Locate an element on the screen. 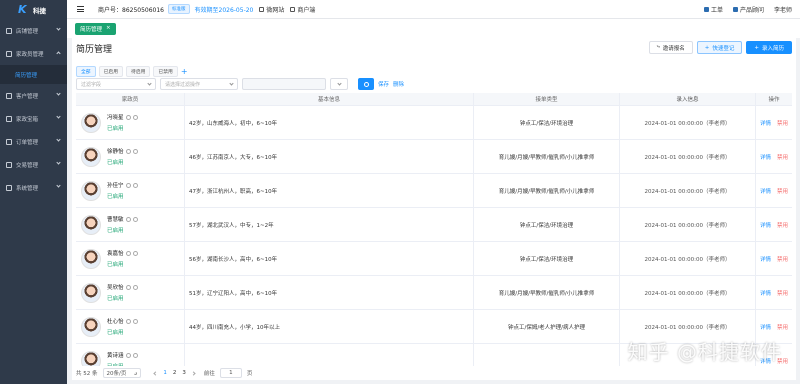  housekeeper-name: 孙佳宁 is located at coordinates (115, 185).